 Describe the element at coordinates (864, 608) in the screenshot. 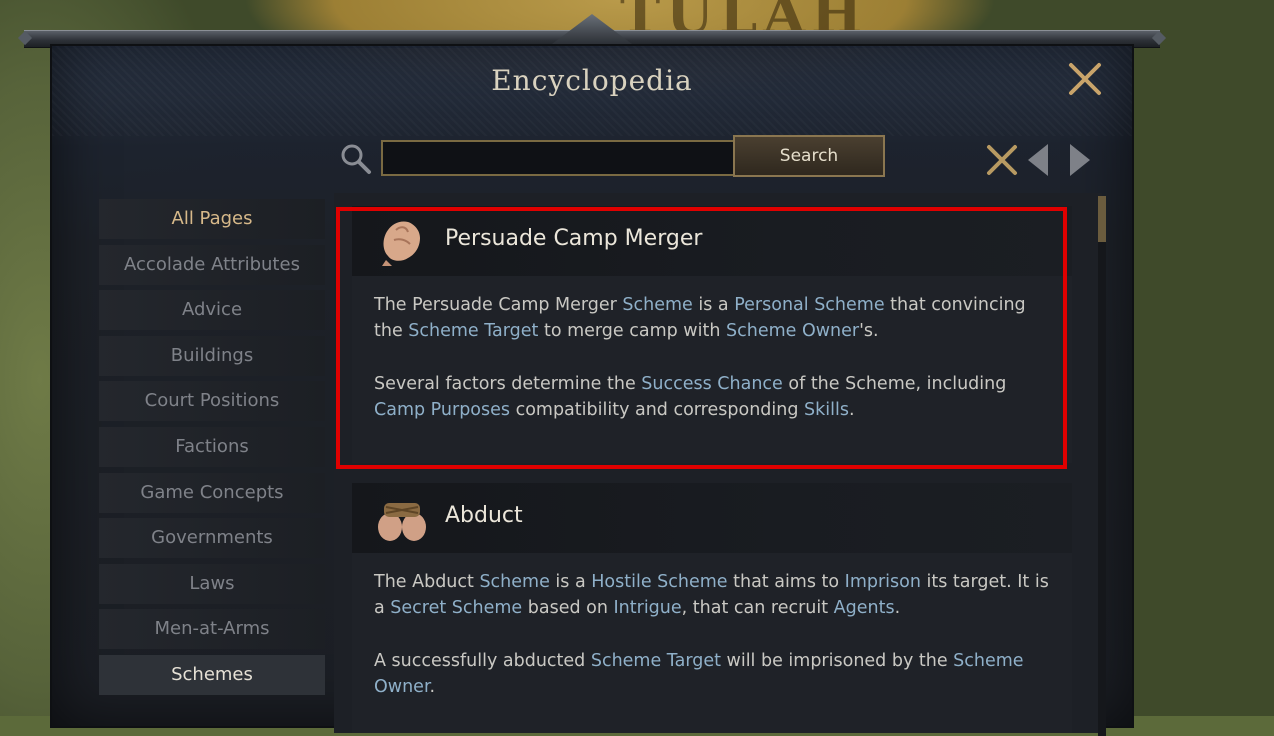

I see `agents-link: Agents` at that location.